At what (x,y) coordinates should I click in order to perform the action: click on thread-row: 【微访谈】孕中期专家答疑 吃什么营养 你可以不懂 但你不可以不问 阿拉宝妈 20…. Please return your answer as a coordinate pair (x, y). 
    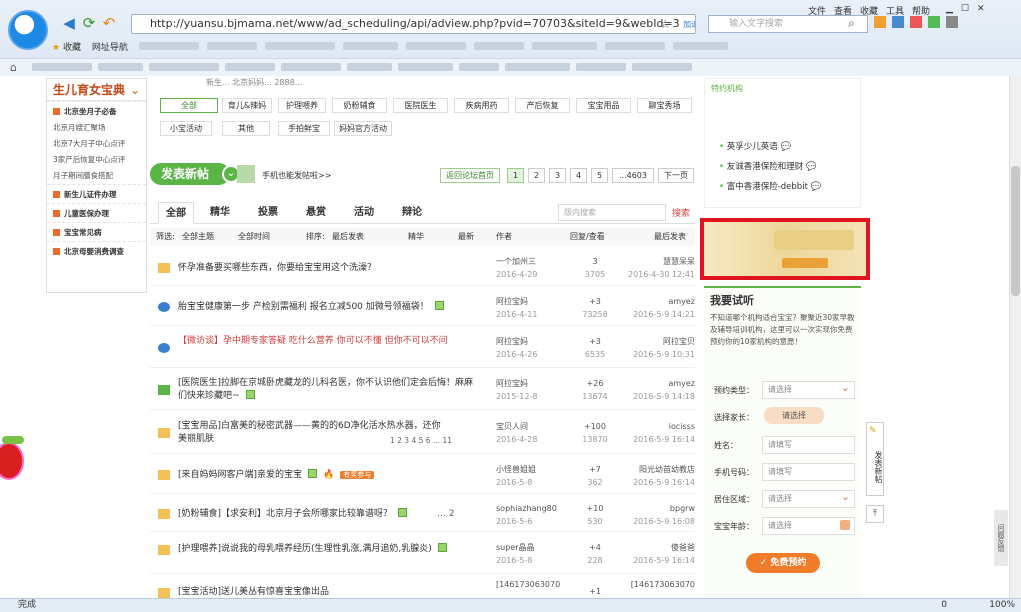
    Looking at the image, I should click on (422, 348).